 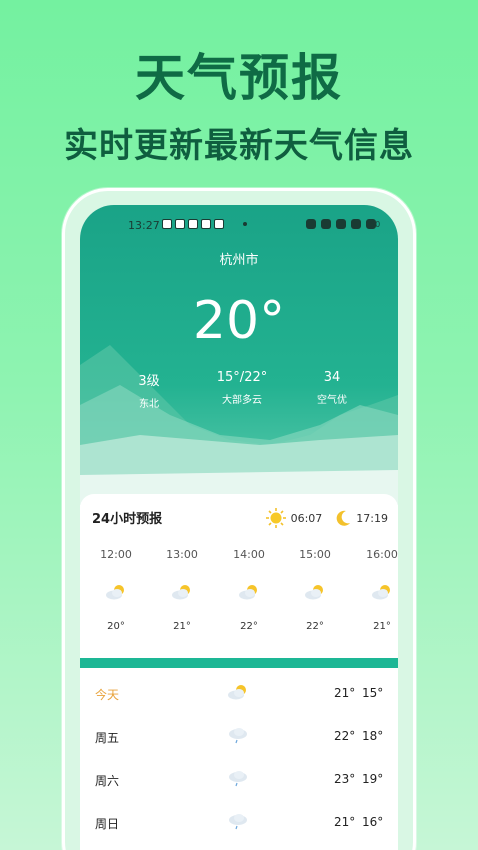 I want to click on sun-times: 06:07 17:19, so click(x=326, y=518).